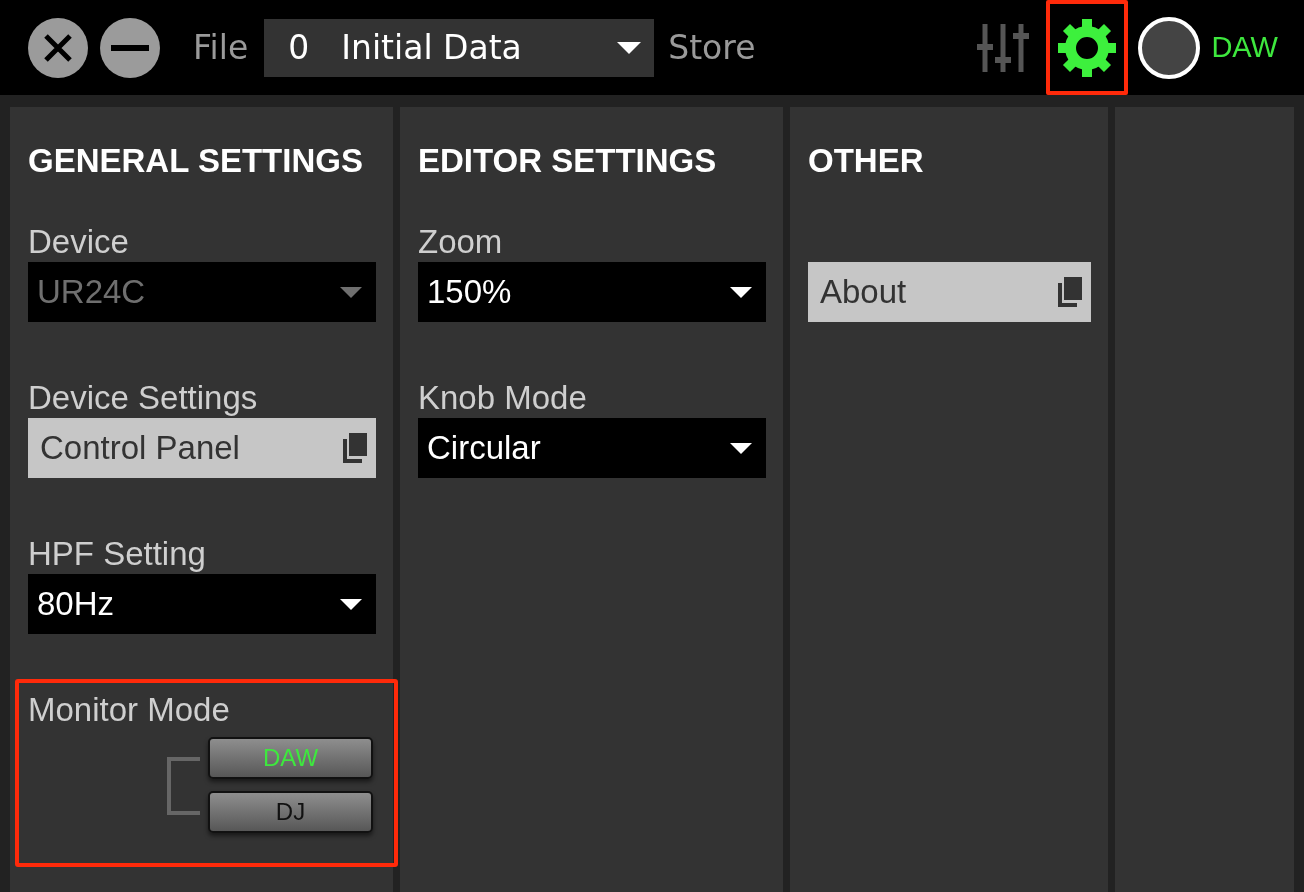 Image resolution: width=1304 pixels, height=892 pixels. I want to click on status-indicator-icon, so click(1169, 47).